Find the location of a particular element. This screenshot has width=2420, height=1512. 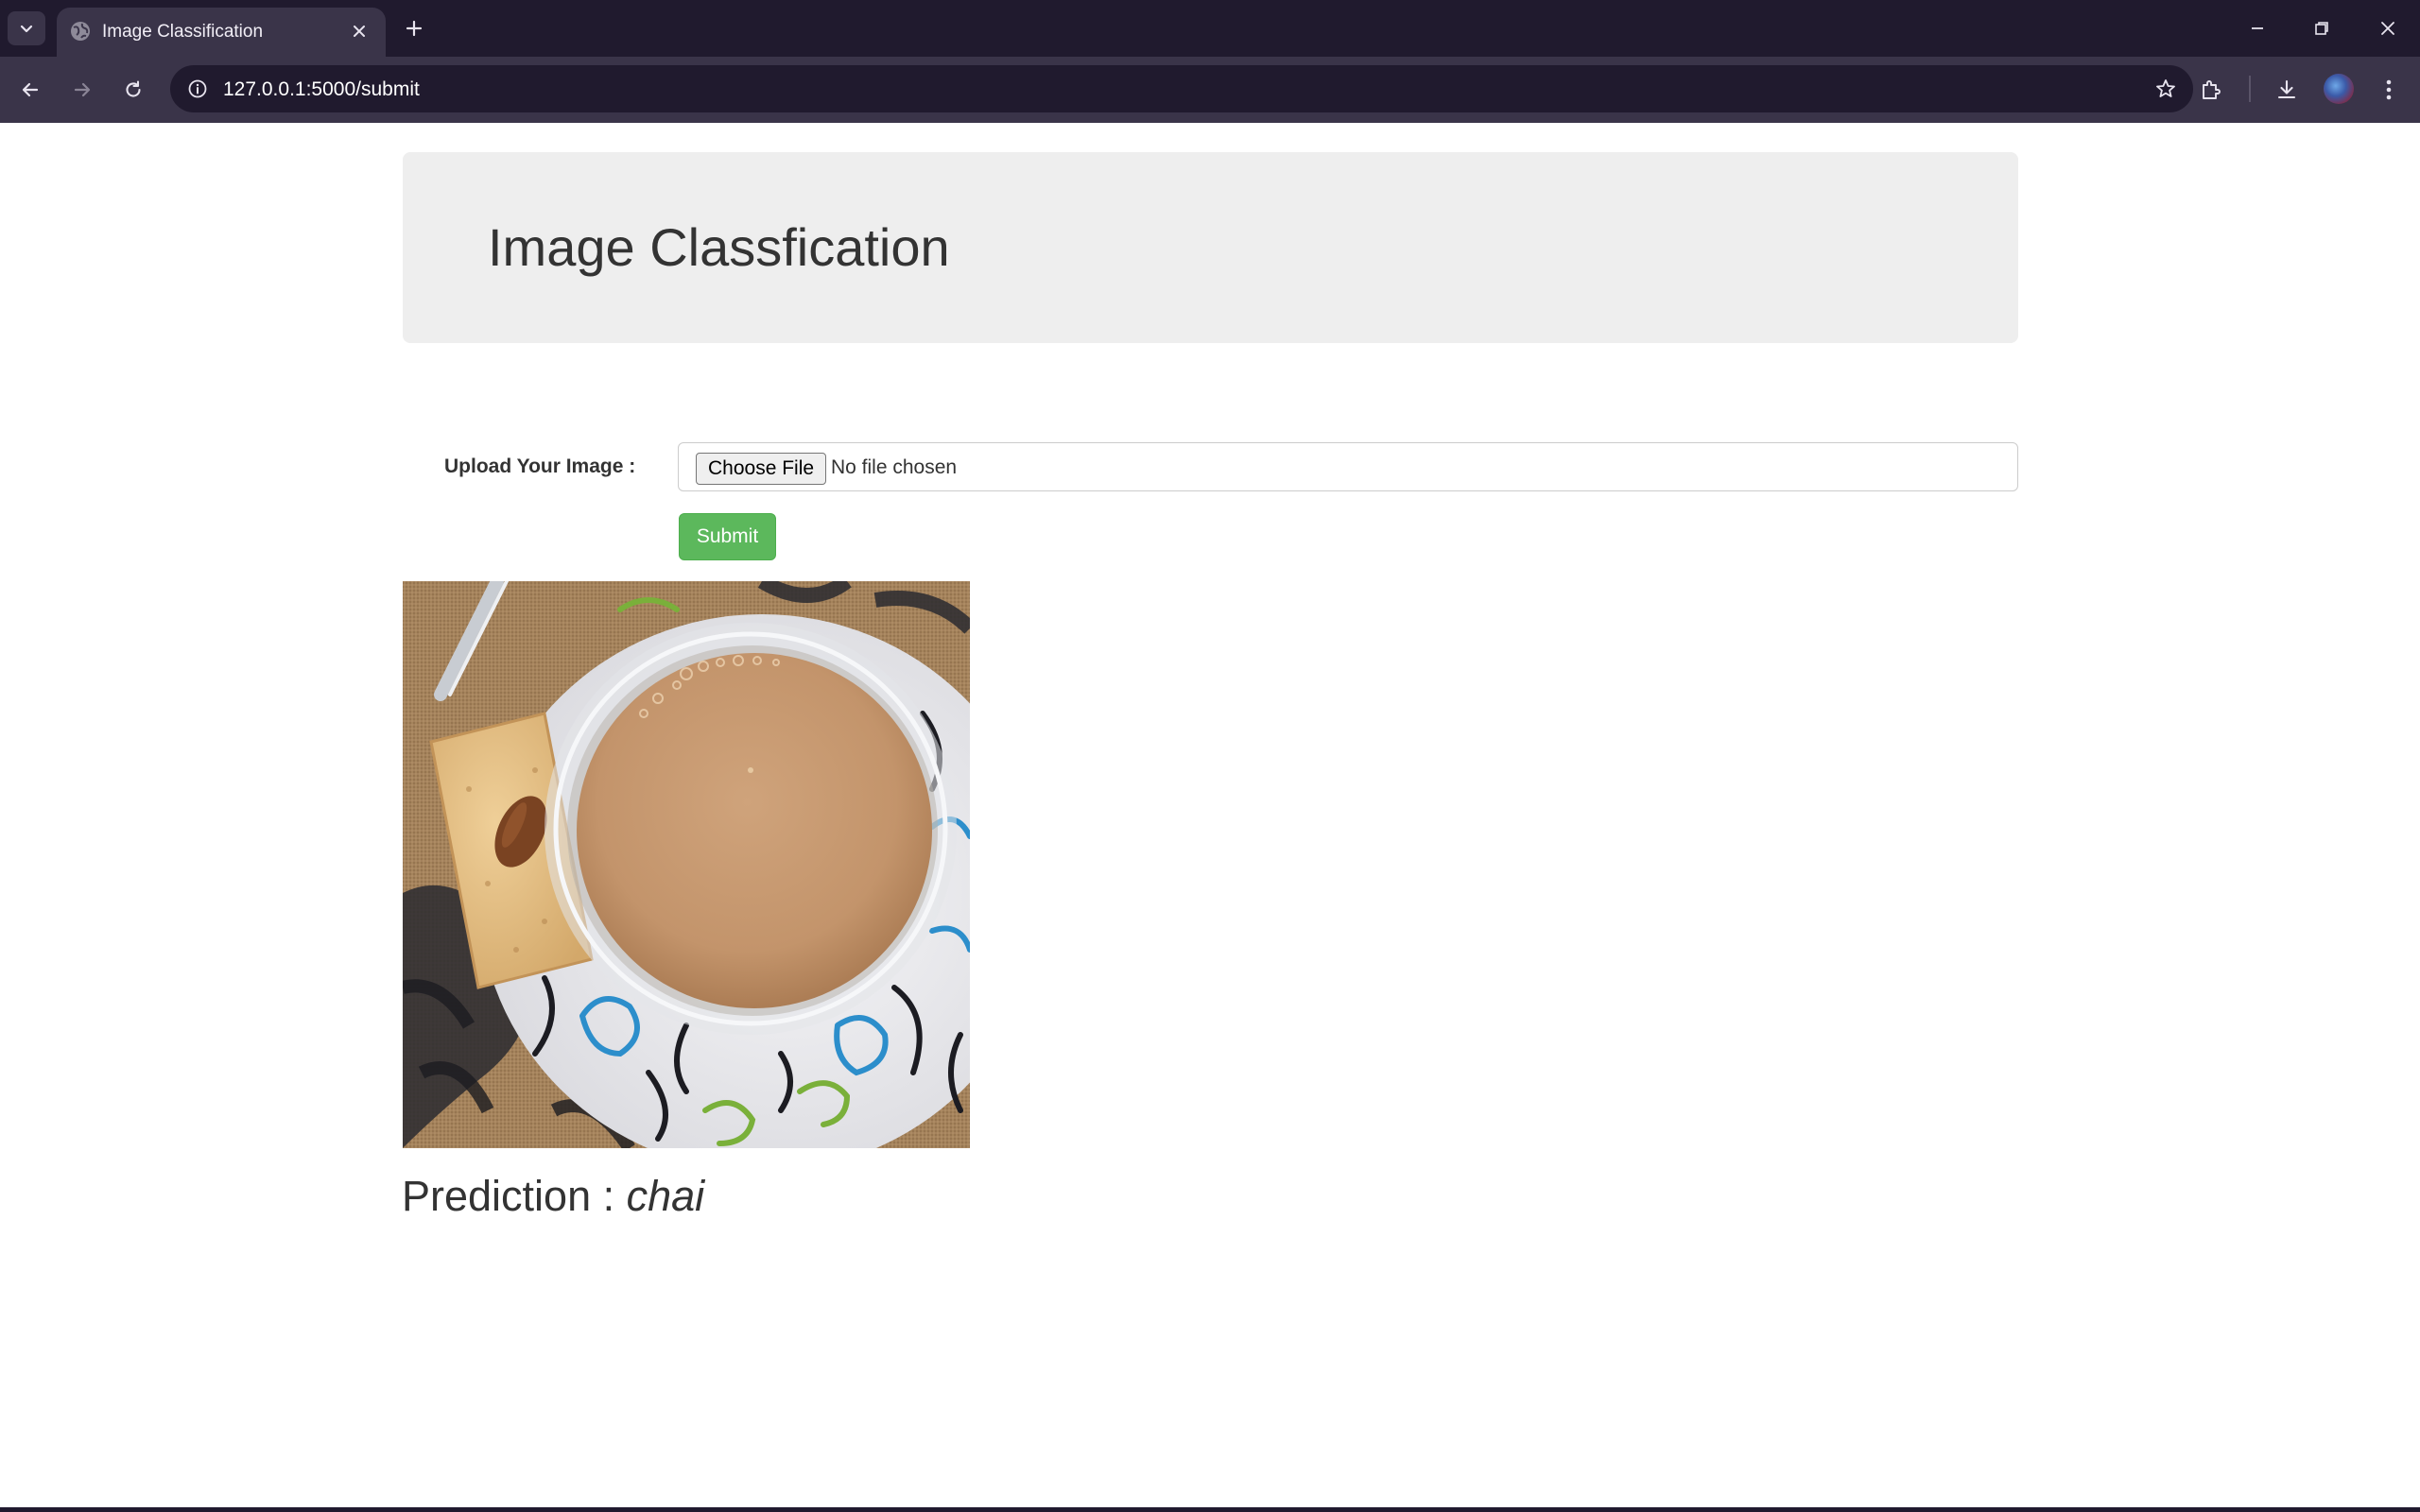

tab-close-button is located at coordinates (359, 31).